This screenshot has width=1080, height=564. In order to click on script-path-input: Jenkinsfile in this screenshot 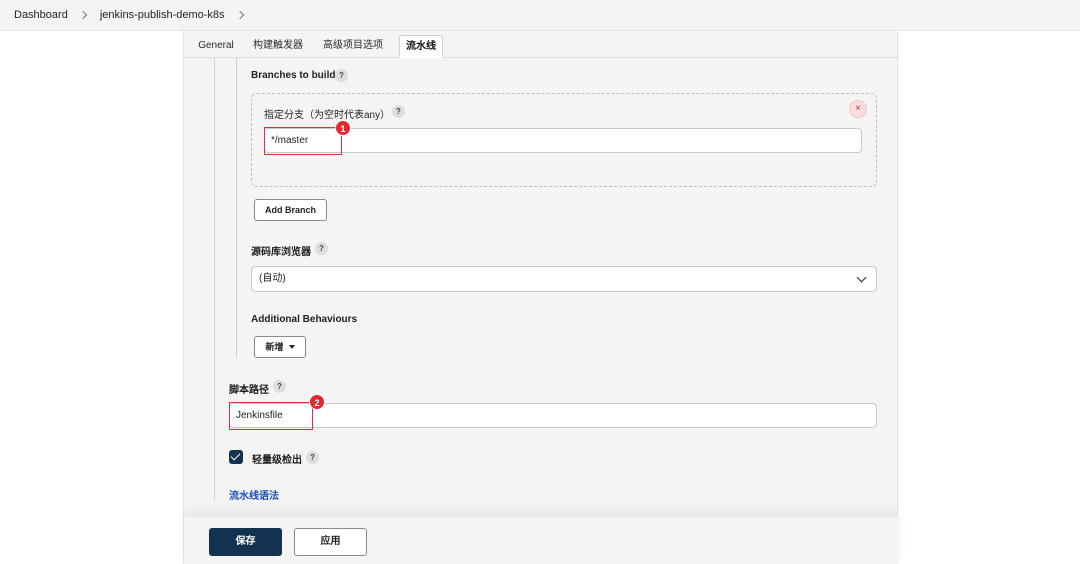, I will do `click(553, 415)`.